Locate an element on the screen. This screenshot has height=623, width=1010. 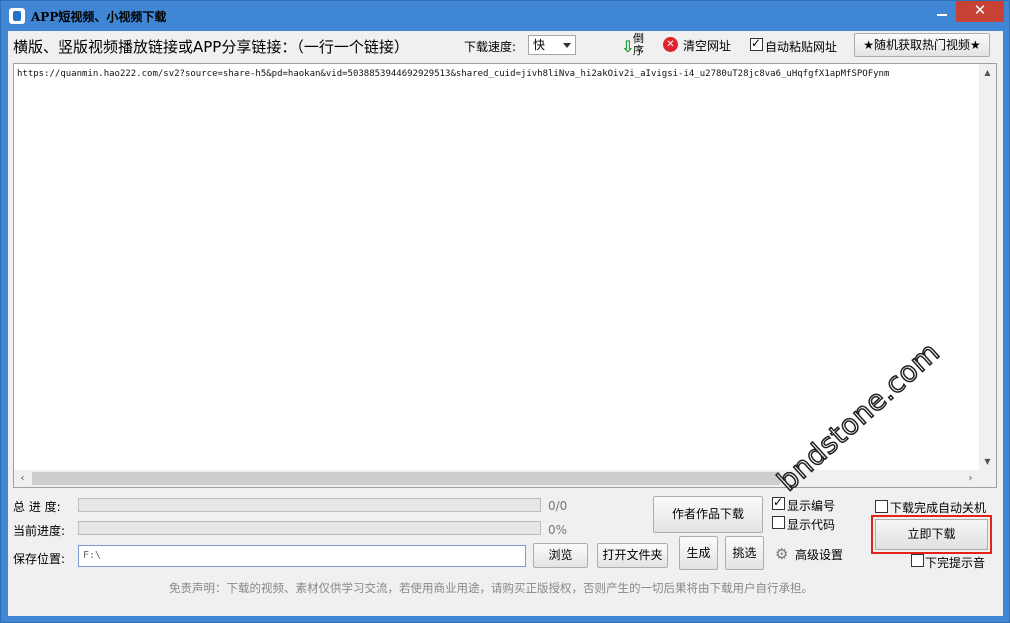
clear-icon: ✕ is located at coordinates (670, 44).